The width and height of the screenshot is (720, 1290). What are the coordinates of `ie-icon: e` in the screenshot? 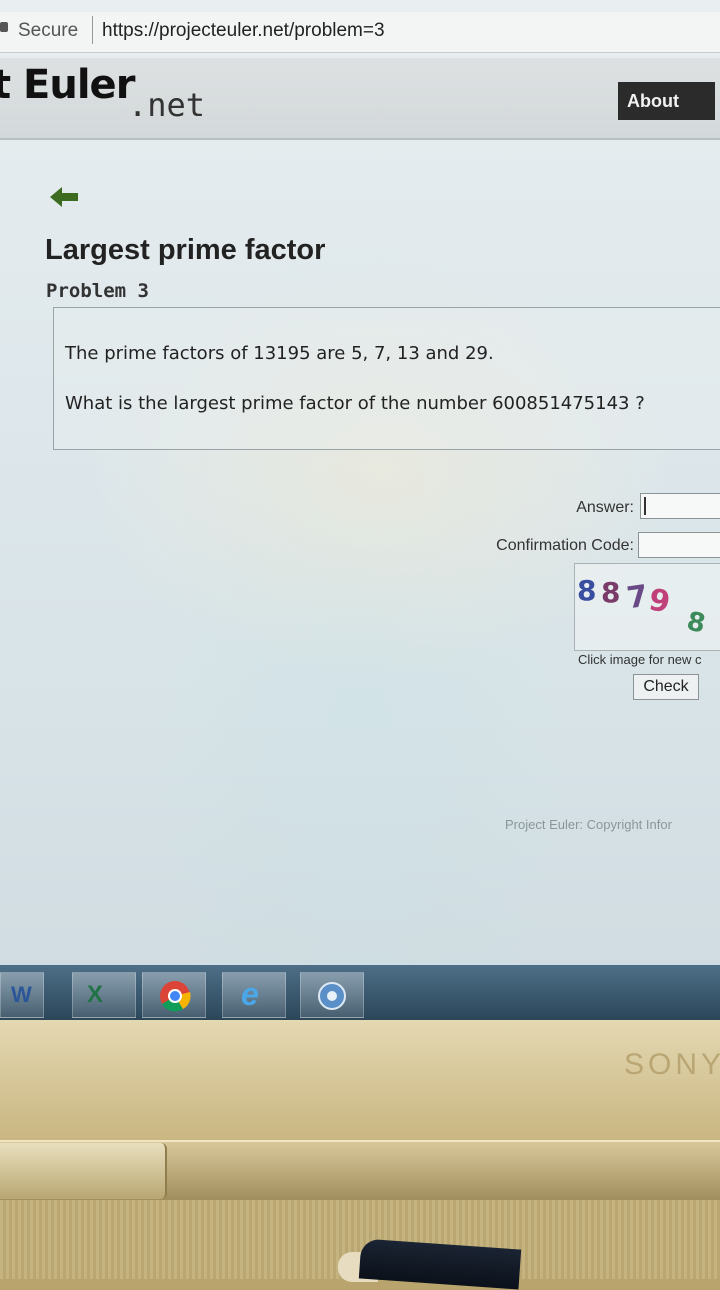 It's located at (250, 994).